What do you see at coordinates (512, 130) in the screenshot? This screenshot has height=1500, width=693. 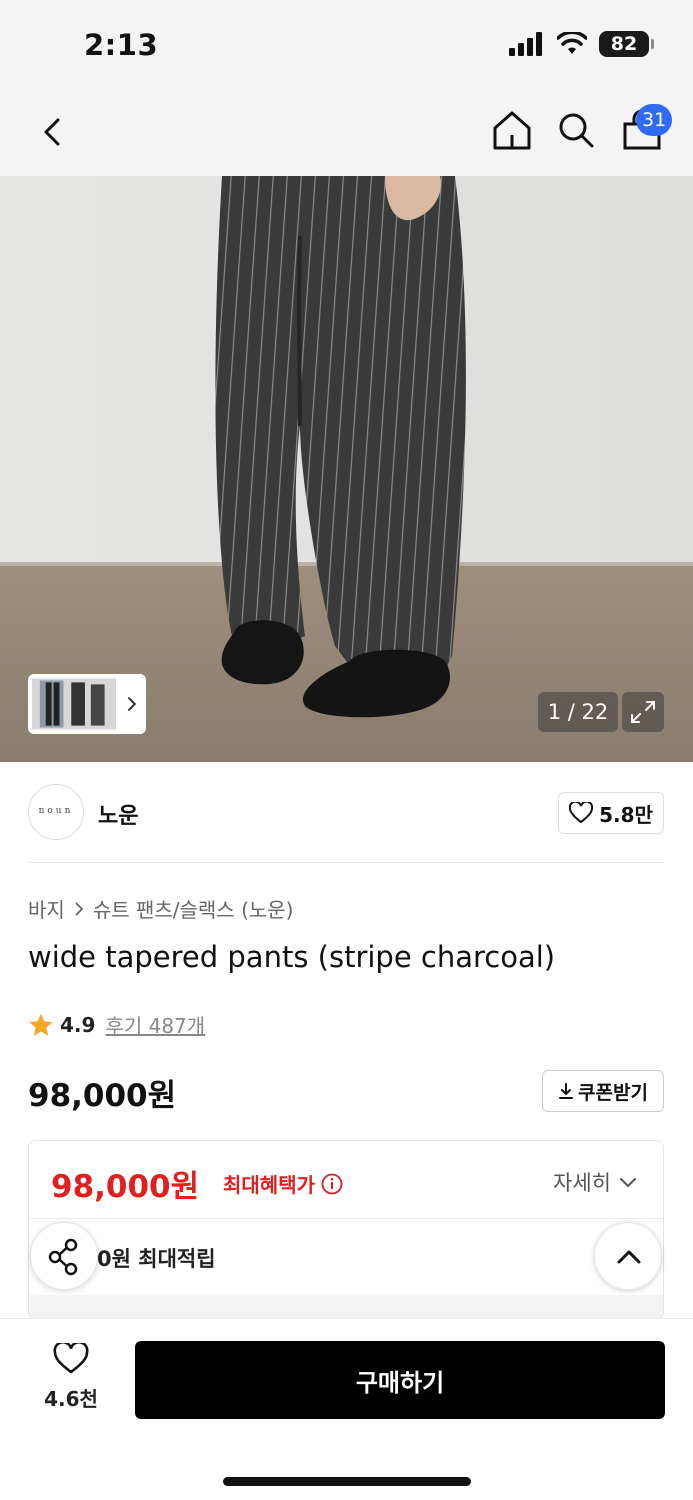 I see `home-icon` at bounding box center [512, 130].